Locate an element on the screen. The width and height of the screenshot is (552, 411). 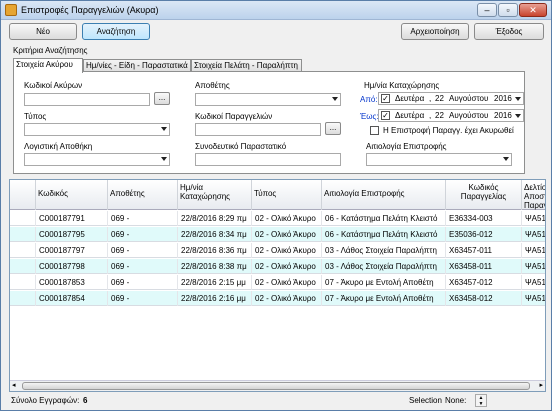
column-header-reason: Αιτιολογία Επιστροφής is located at coordinates (384, 195).